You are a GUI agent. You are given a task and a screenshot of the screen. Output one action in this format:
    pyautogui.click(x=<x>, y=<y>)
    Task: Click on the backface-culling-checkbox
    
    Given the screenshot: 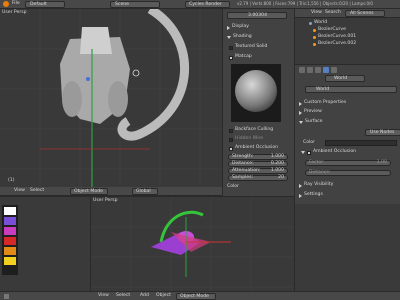 What is the action you would take?
    pyautogui.click(x=231, y=130)
    